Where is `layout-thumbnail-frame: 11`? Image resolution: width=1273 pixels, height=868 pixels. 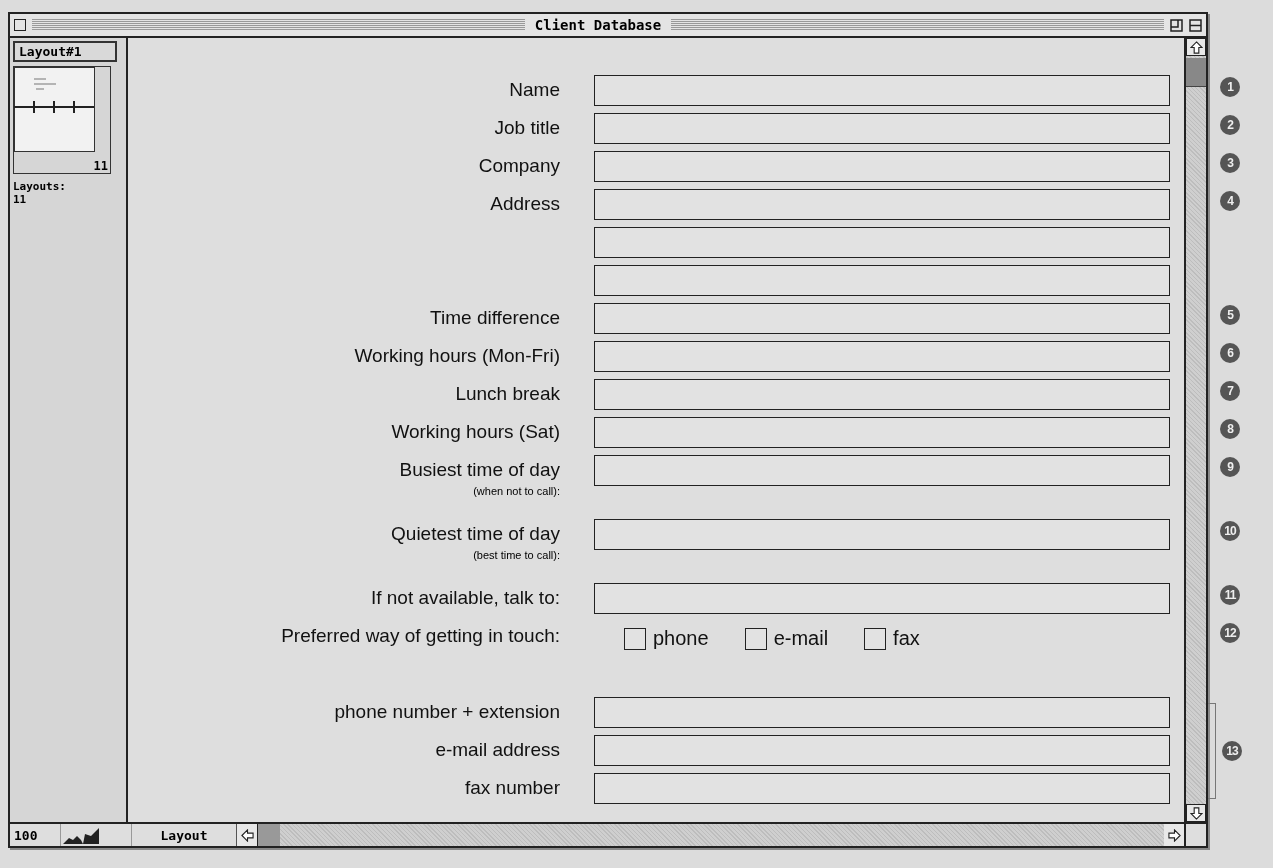
layout-thumbnail-frame: 11 is located at coordinates (62, 120).